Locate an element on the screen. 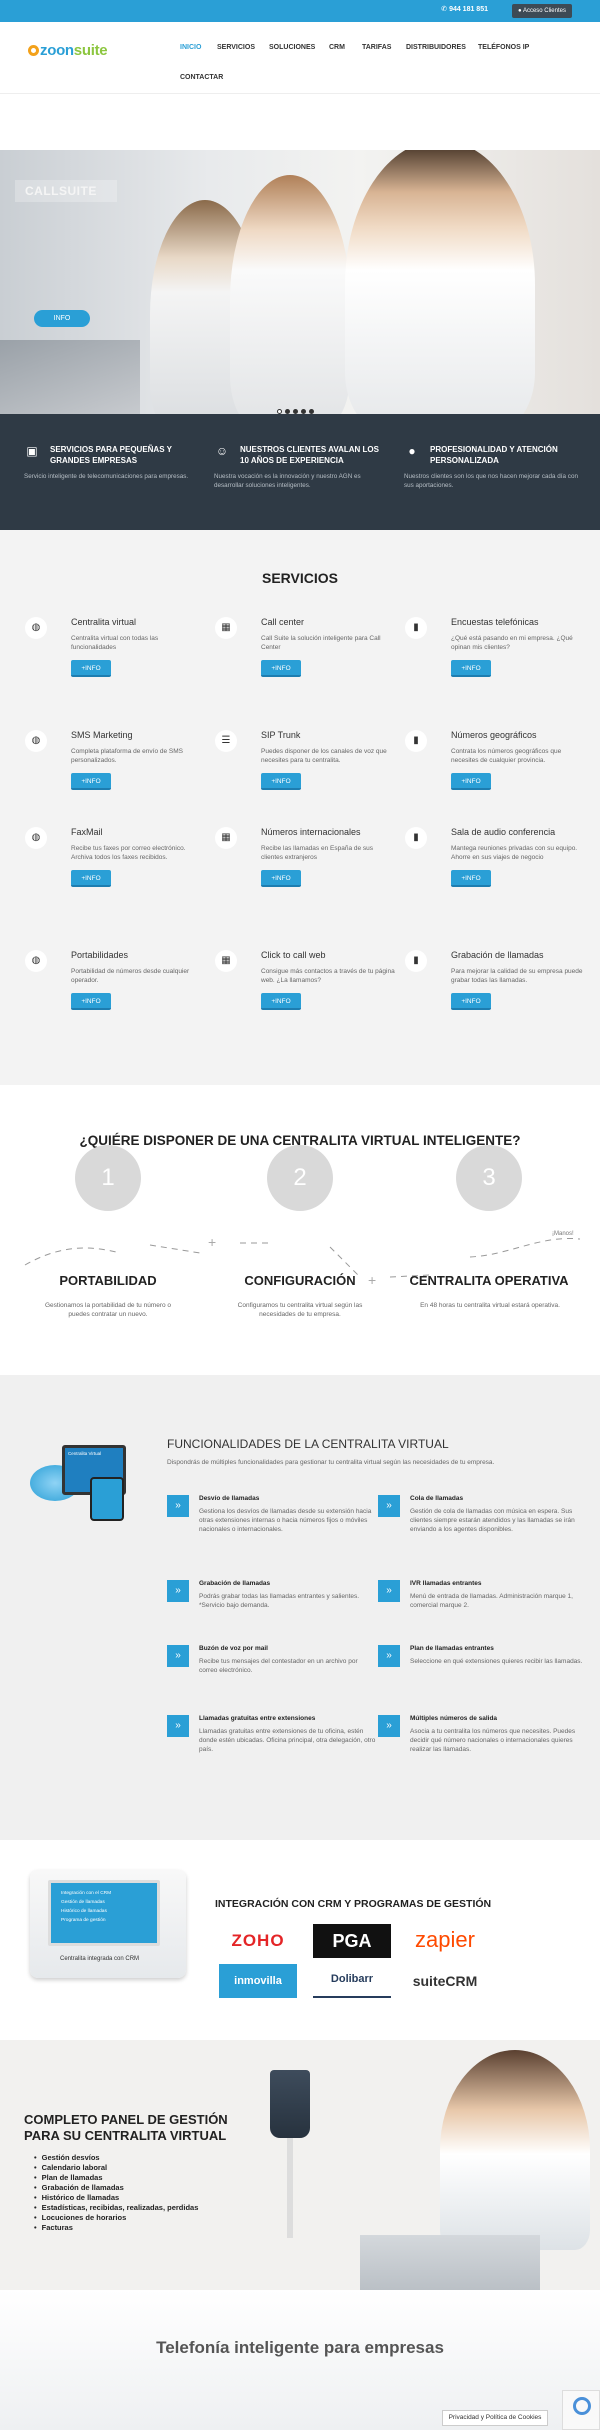 Image resolution: width=600 pixels, height=2430 pixels. monitor-line: Histórico de llamadas is located at coordinates (84, 1911).